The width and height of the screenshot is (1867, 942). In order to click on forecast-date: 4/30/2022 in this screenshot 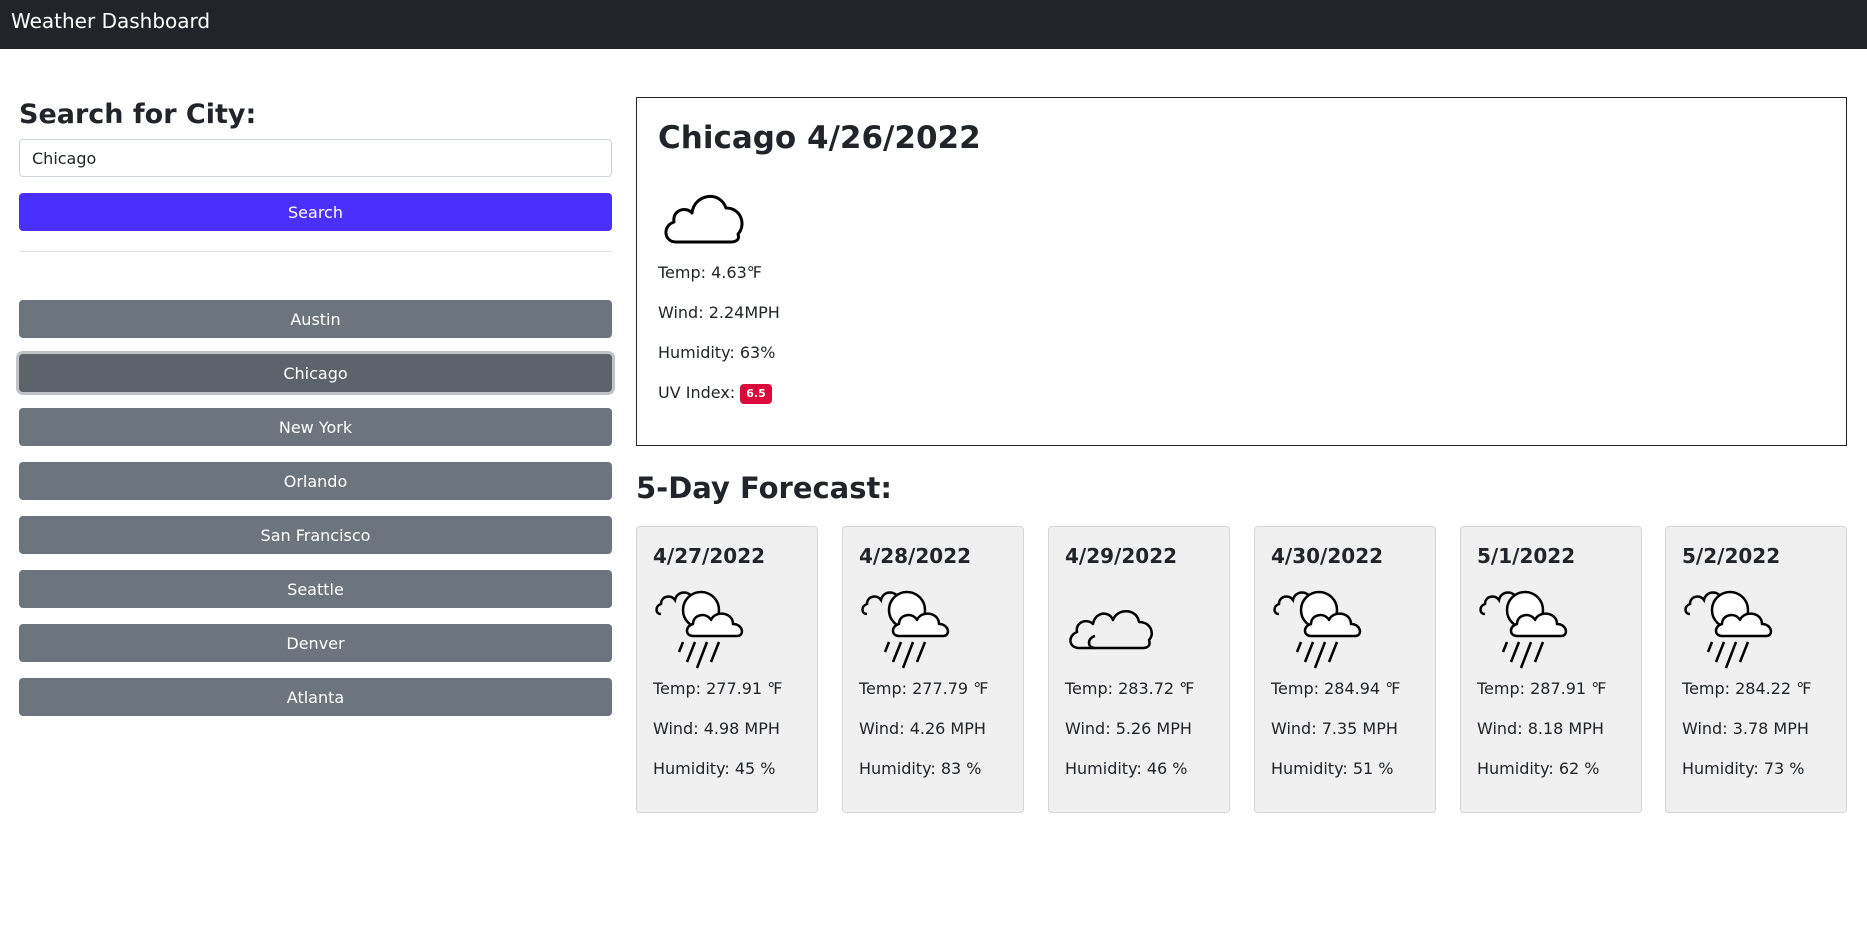, I will do `click(1327, 556)`.